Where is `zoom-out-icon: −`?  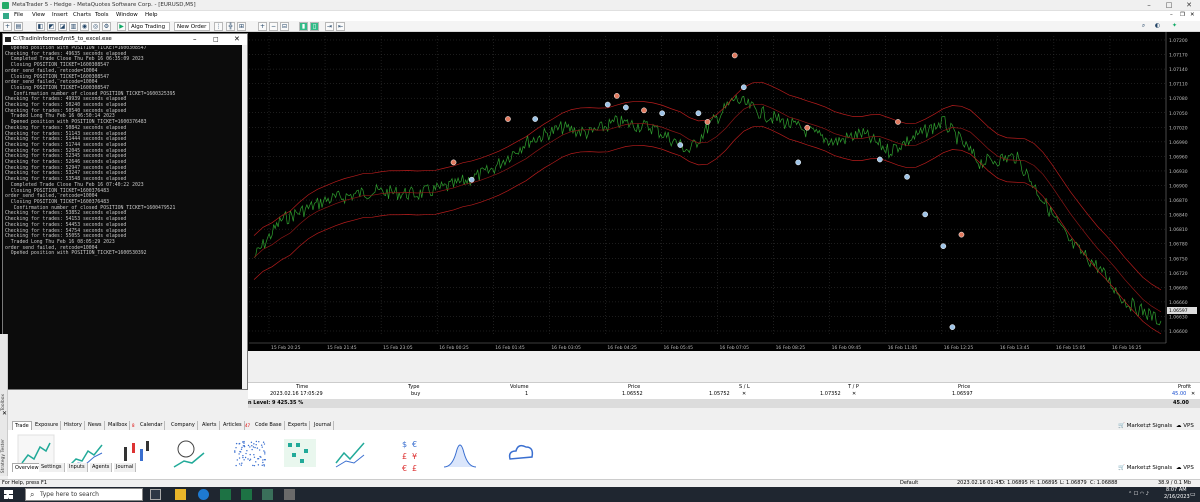 zoom-out-icon: − is located at coordinates (273, 26).